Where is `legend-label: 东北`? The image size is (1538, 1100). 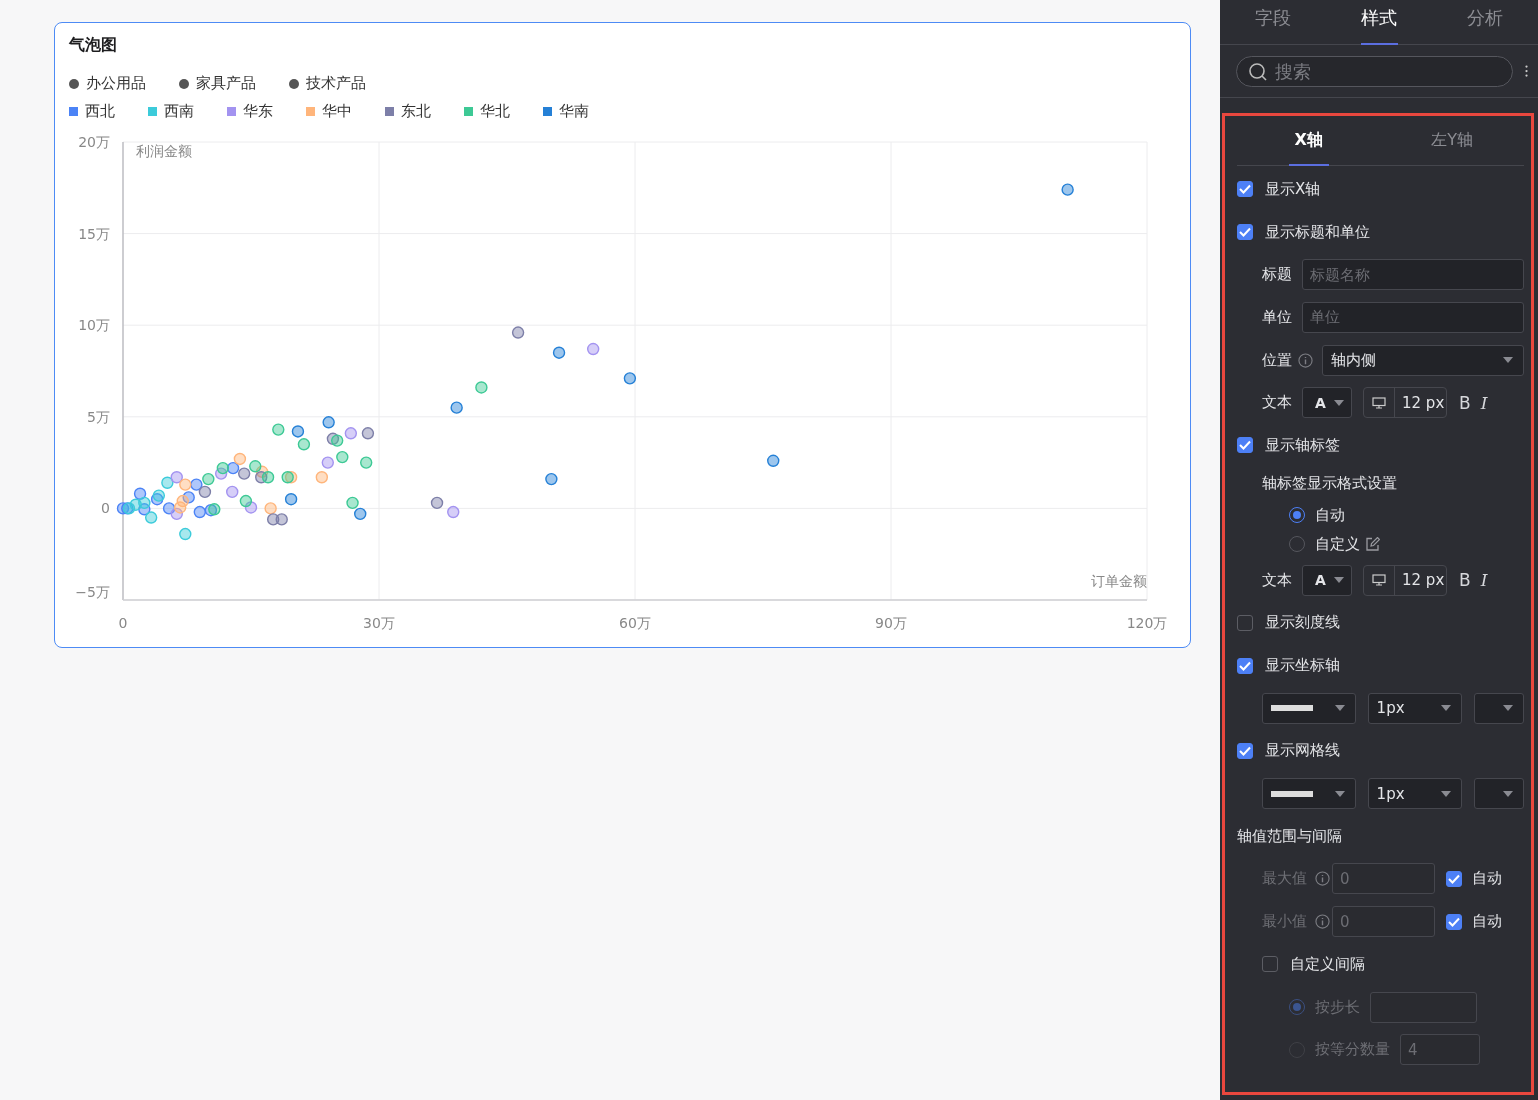
legend-label: 东北 is located at coordinates (416, 111).